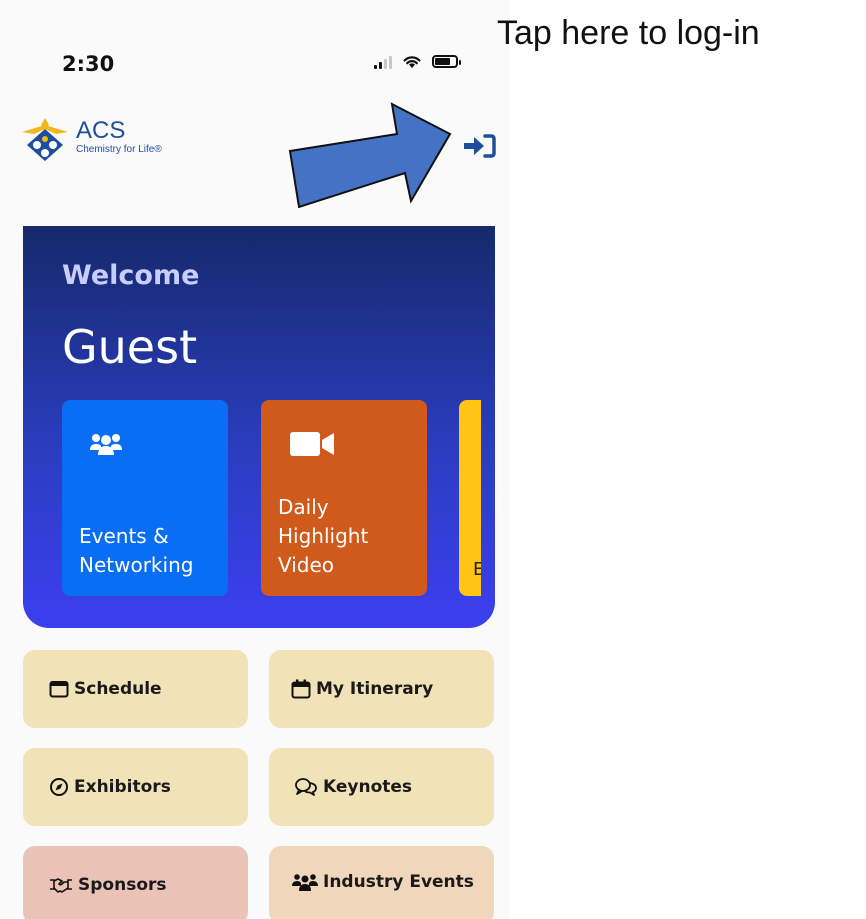  What do you see at coordinates (122, 885) in the screenshot?
I see `sponsors-label: Sponsors` at bounding box center [122, 885].